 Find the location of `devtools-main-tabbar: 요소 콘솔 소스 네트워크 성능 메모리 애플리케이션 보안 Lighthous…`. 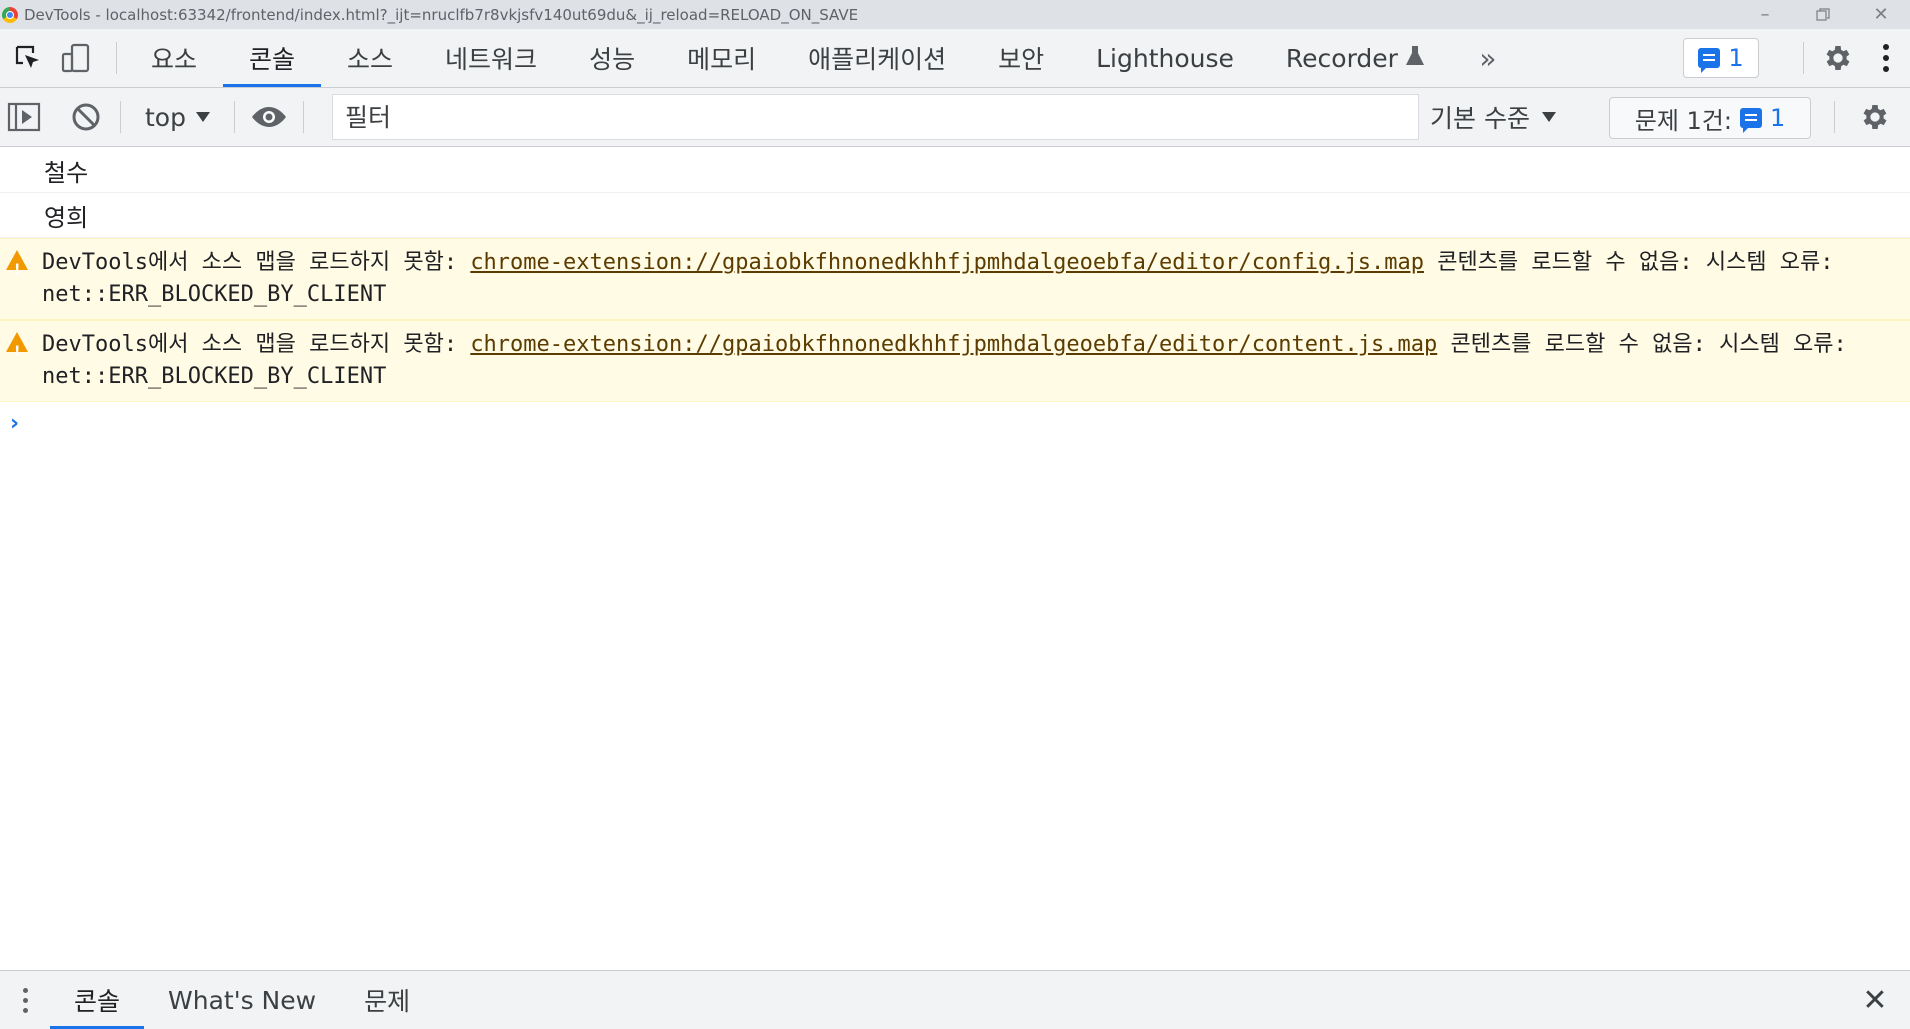

devtools-main-tabbar: 요소 콘솔 소스 네트워크 성능 메모리 애플리케이션 보안 Lighthous… is located at coordinates (955, 58).